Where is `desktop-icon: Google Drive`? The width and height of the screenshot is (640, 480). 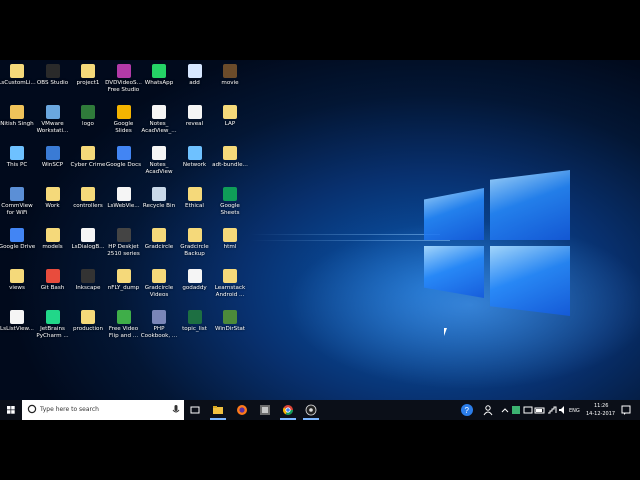 desktop-icon: Google Drive is located at coordinates (18, 239).